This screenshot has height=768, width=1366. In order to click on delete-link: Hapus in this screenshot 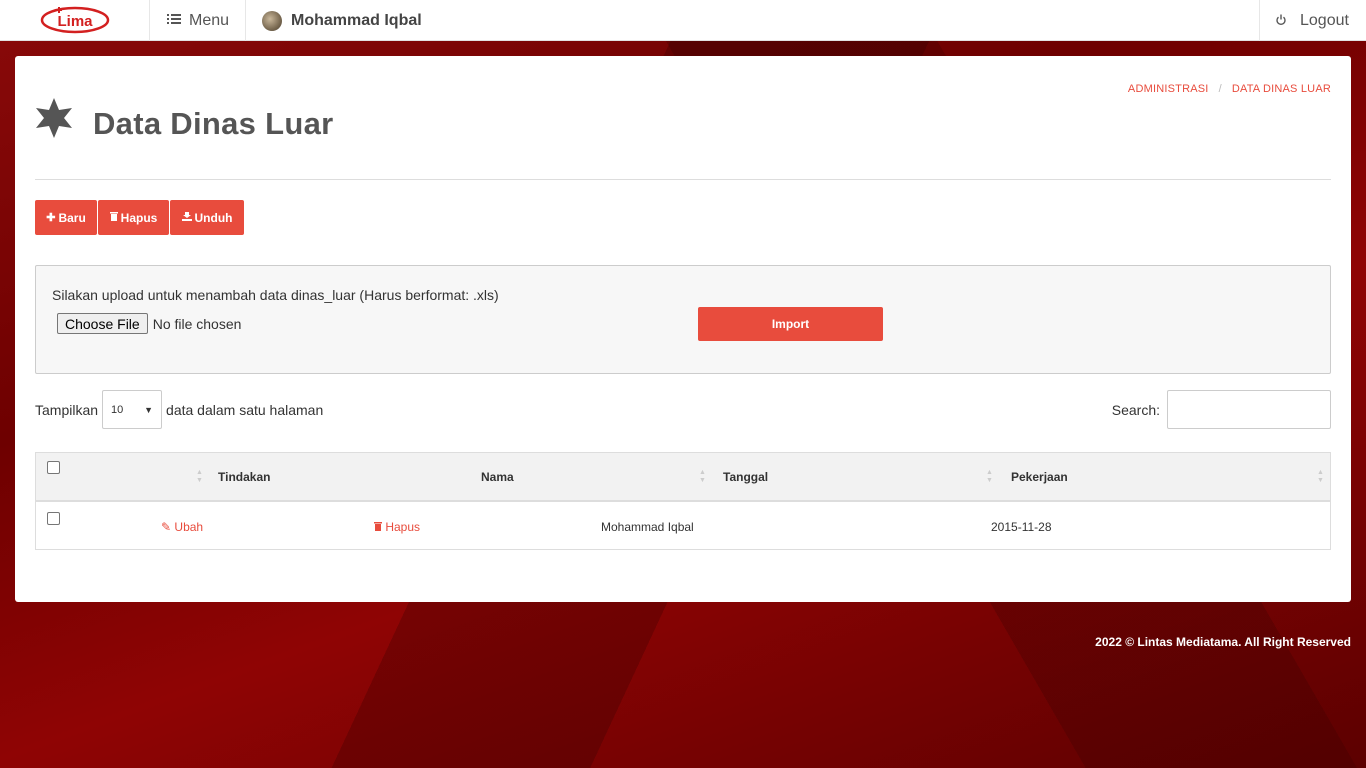, I will do `click(397, 527)`.